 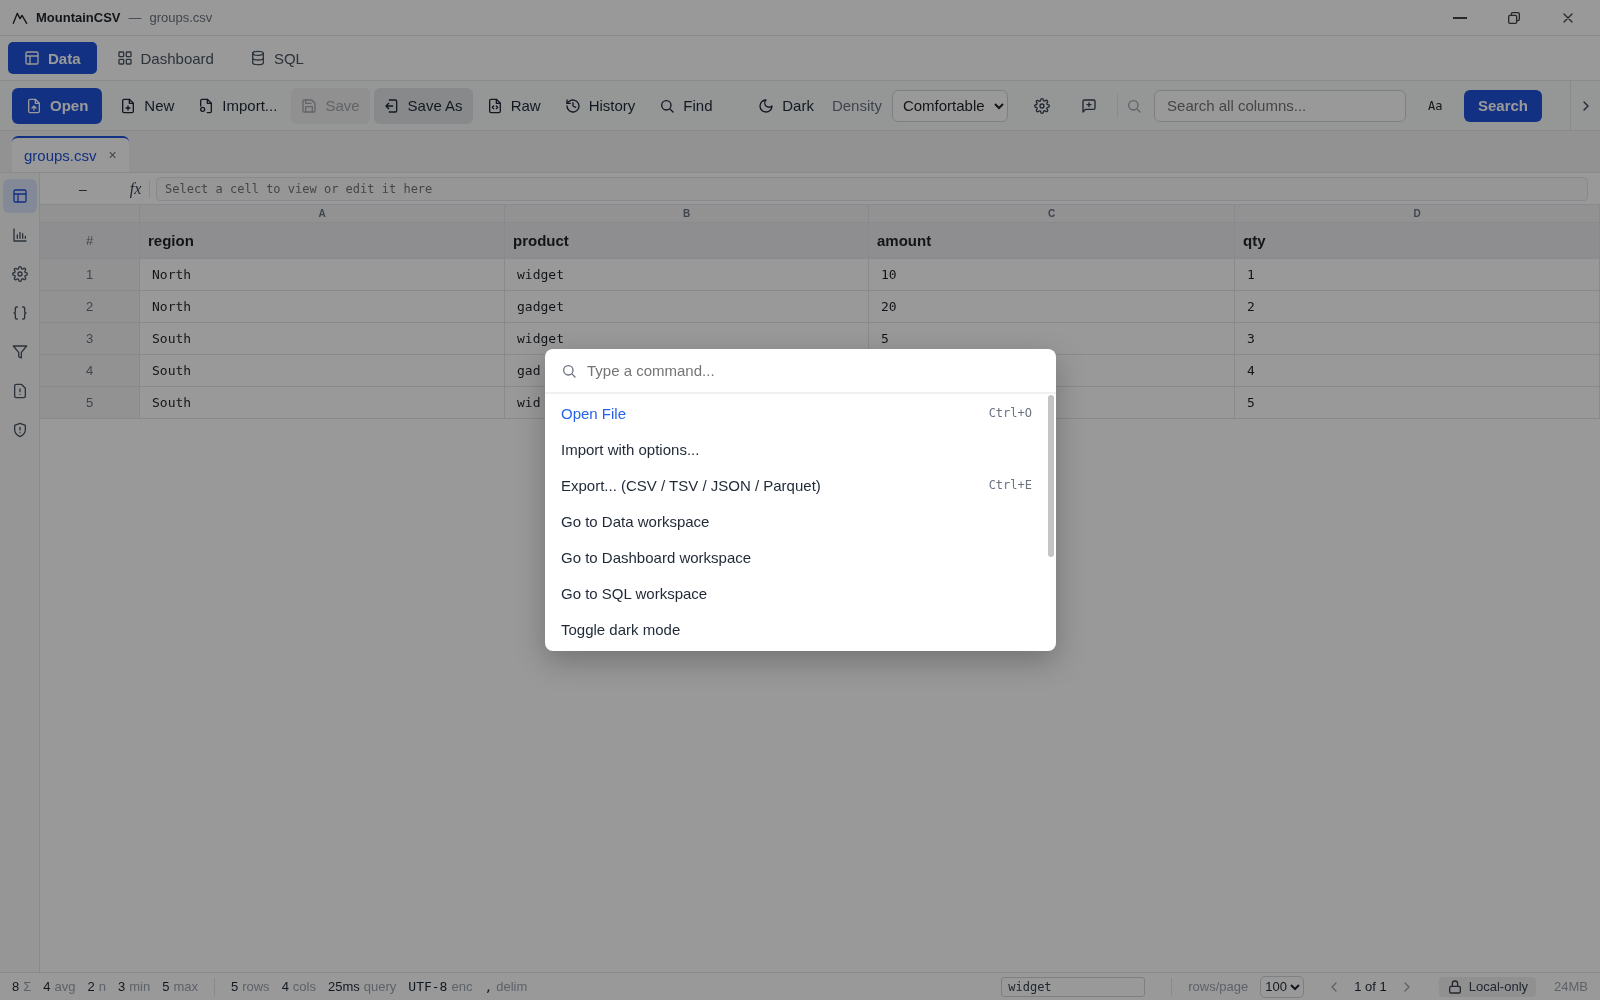 What do you see at coordinates (687, 275) in the screenshot?
I see `table-cell: widget` at bounding box center [687, 275].